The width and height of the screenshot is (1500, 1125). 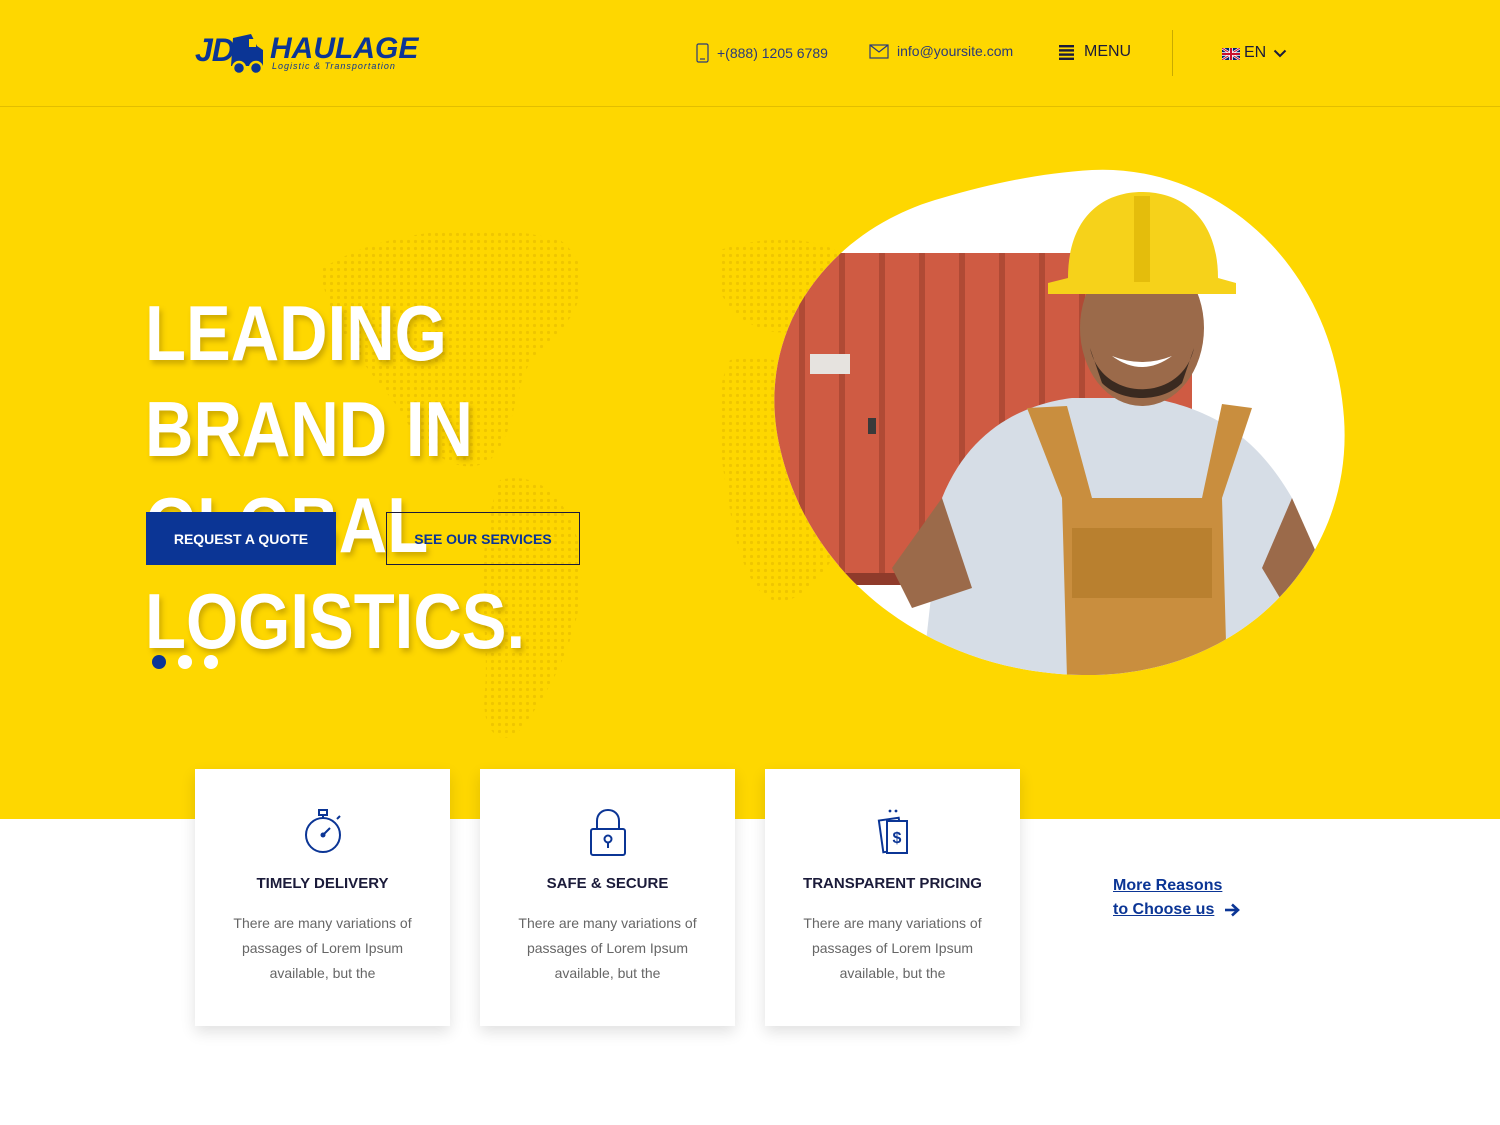 I want to click on request-quote-button: REQUEST A QUOTE, so click(x=241, y=538).